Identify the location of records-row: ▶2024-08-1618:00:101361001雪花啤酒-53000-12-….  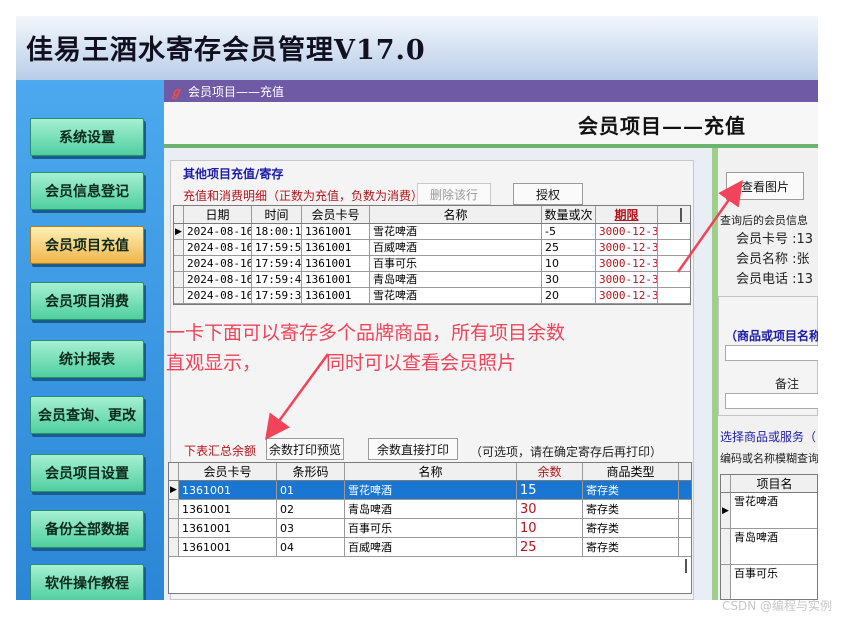
(432, 232).